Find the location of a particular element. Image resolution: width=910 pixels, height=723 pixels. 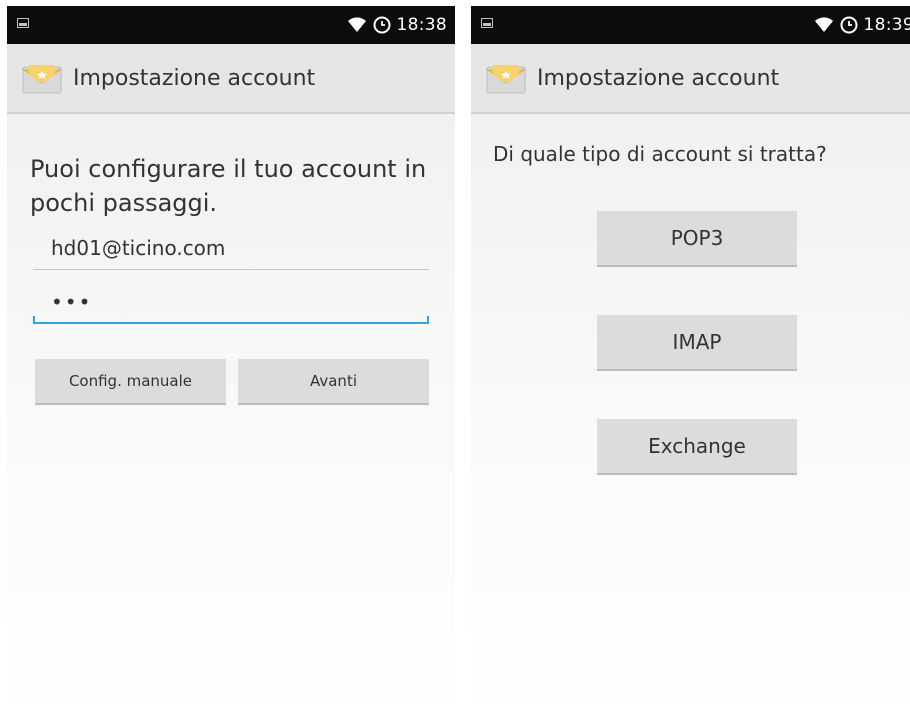

account-type-question: Di quale tipo di account si tratta? is located at coordinates (660, 154).